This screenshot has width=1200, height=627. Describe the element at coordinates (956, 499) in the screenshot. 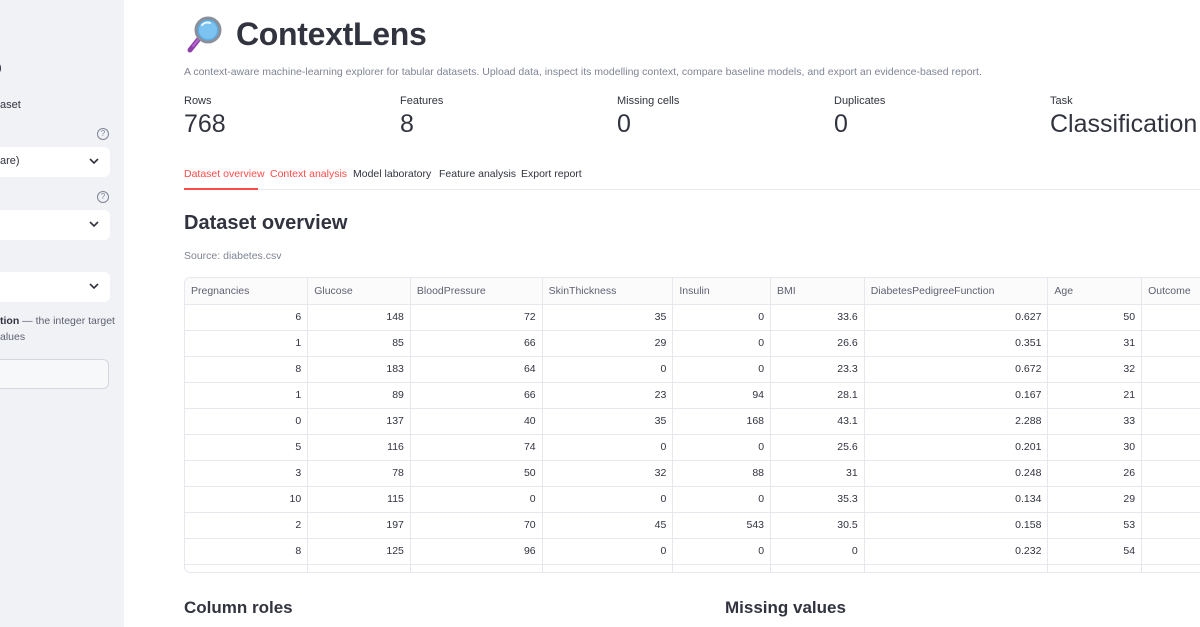

I see `table-cell: 0.134` at that location.